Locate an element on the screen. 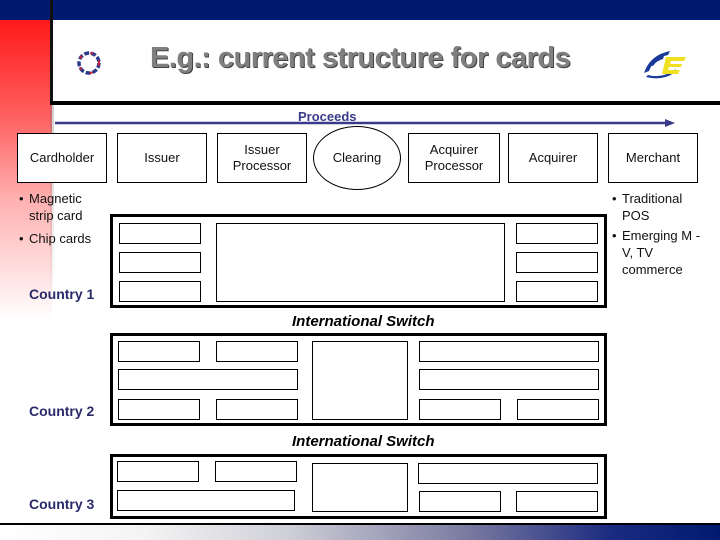 The height and width of the screenshot is (540, 720). entity-label: Issuer Processor is located at coordinates (262, 157).